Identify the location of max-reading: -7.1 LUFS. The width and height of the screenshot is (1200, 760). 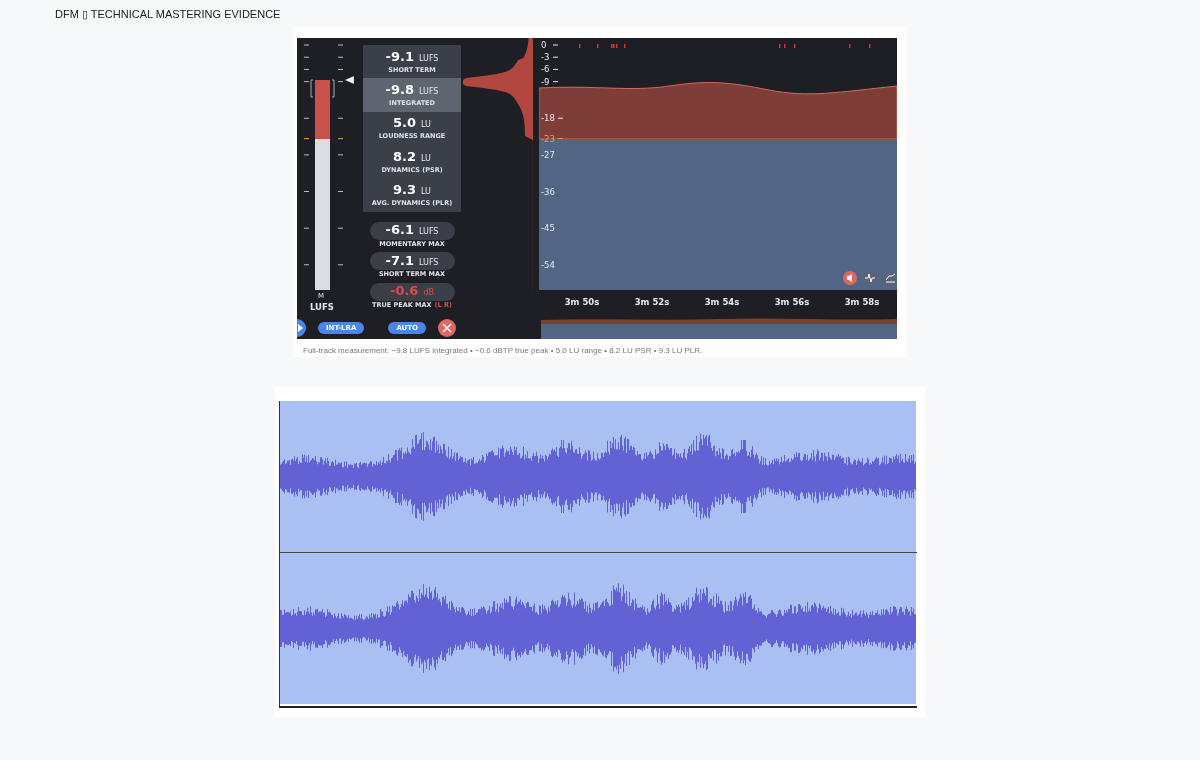
(412, 261).